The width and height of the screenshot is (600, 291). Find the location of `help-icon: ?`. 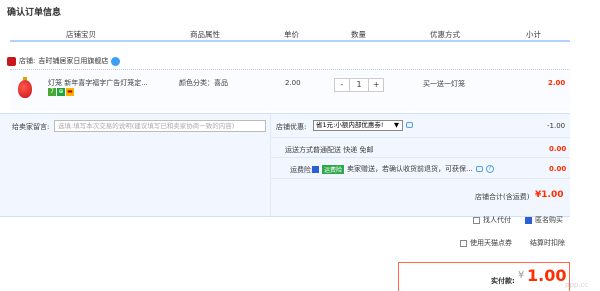

help-icon: ? is located at coordinates (489, 169).